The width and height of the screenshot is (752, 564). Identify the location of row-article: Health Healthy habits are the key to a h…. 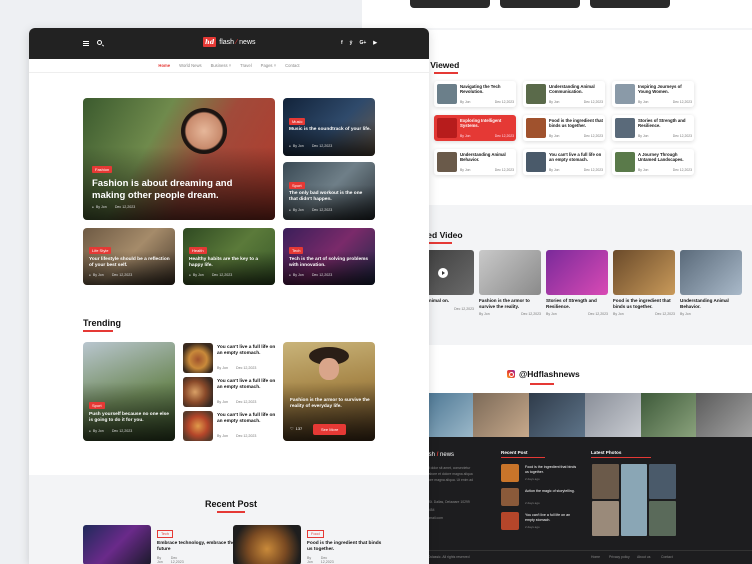
(229, 256).